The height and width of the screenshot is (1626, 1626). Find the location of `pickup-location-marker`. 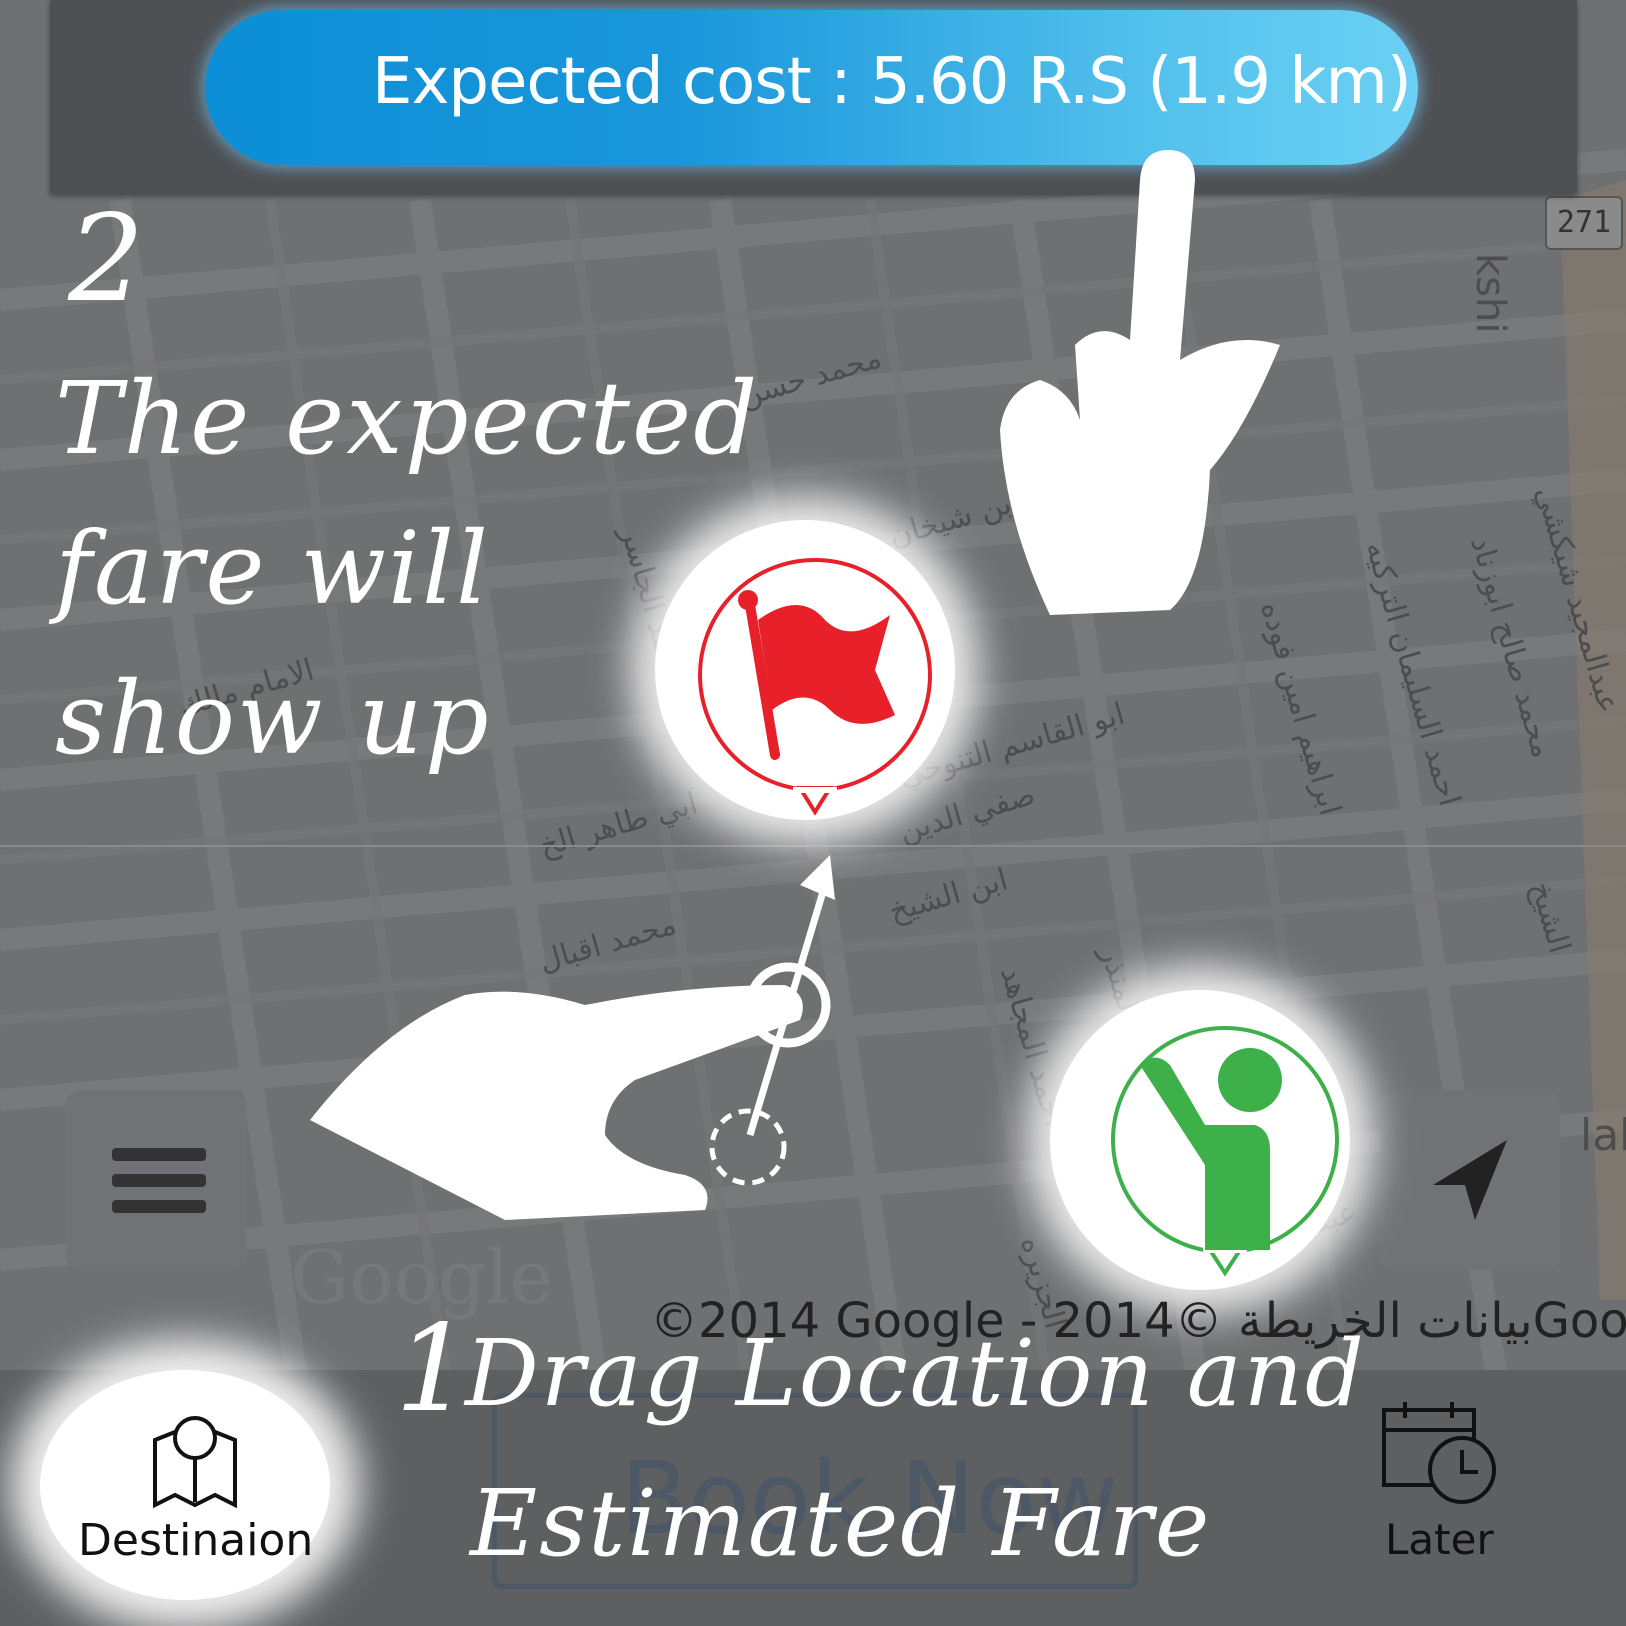

pickup-location-marker is located at coordinates (1225, 1162).